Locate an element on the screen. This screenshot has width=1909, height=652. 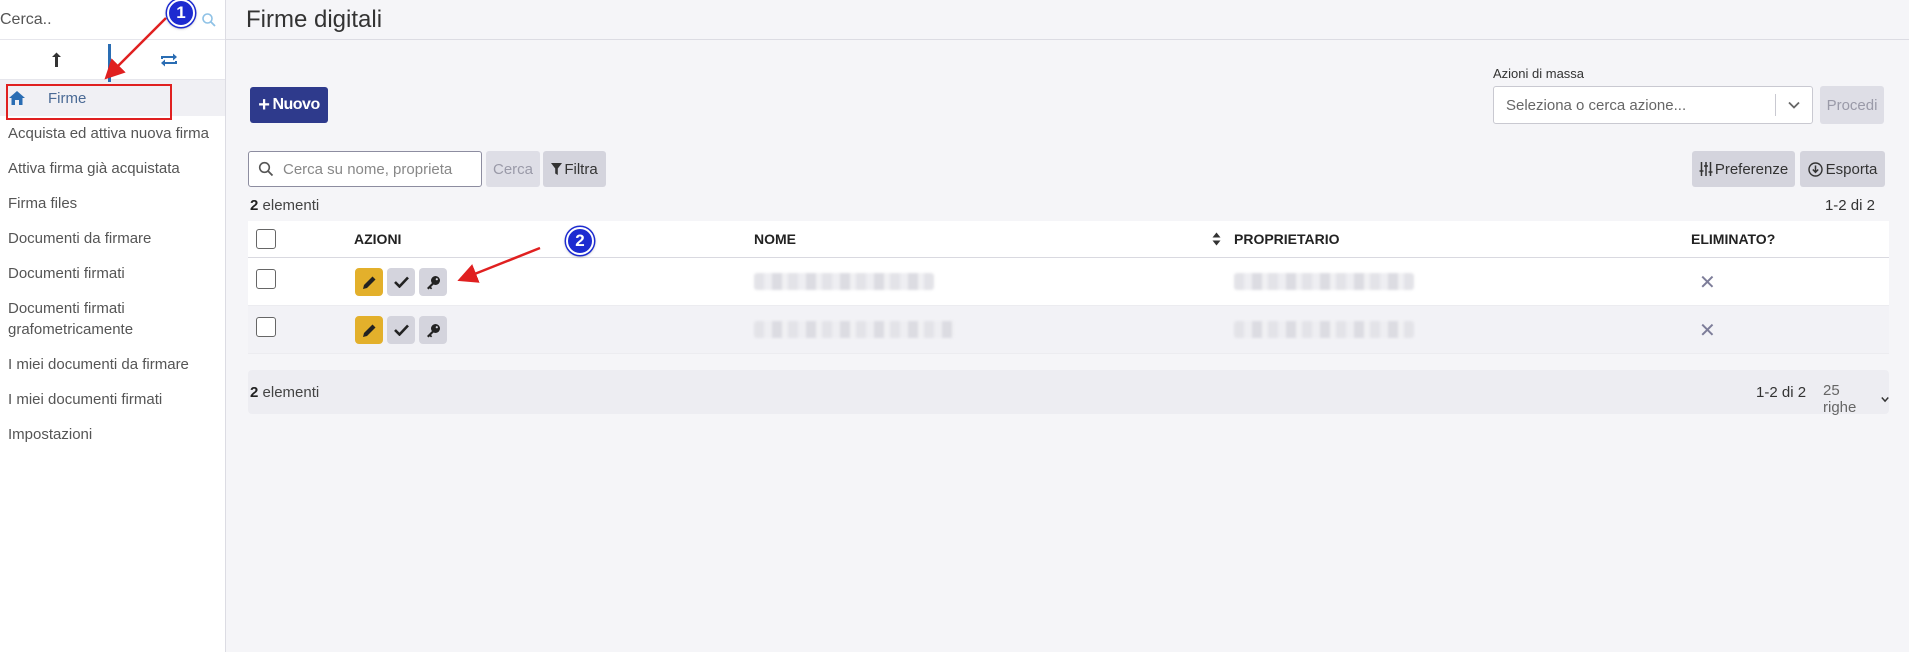
column-header-proprietario: PROPRIETARIO is located at coordinates (1287, 239).